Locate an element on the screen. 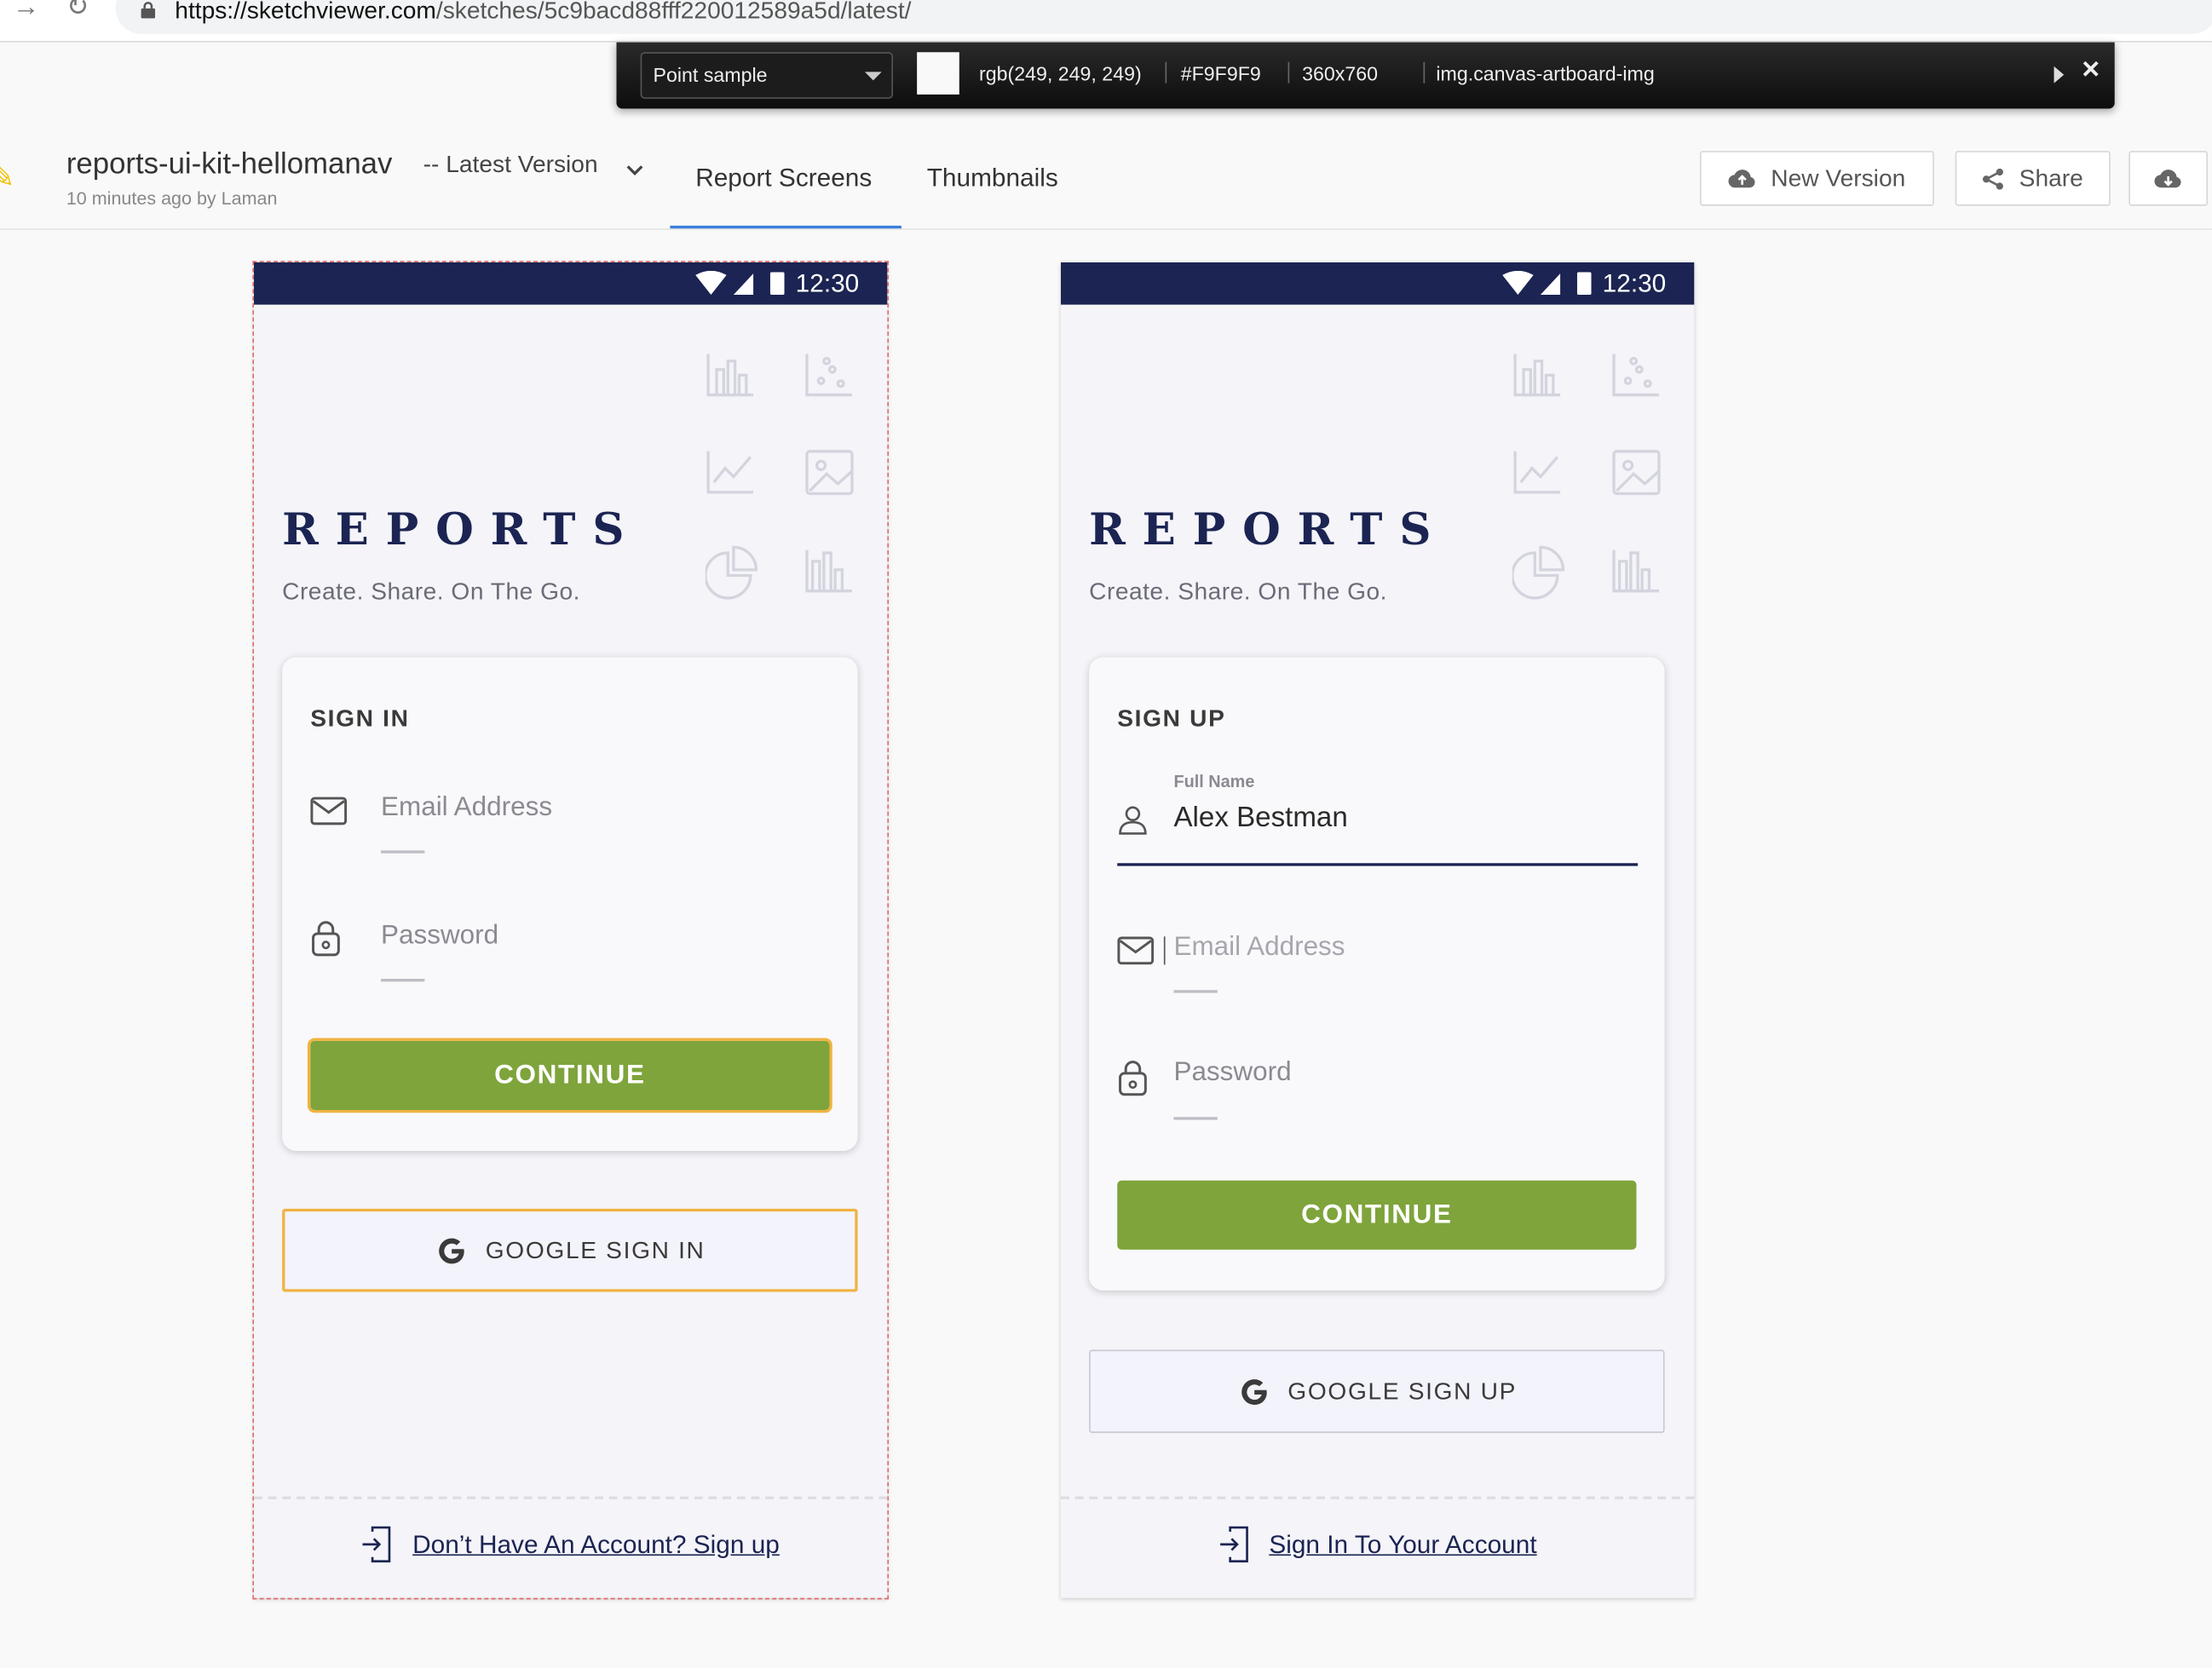  rgb-value: rgb(249, 249, 249) is located at coordinates (1060, 73).